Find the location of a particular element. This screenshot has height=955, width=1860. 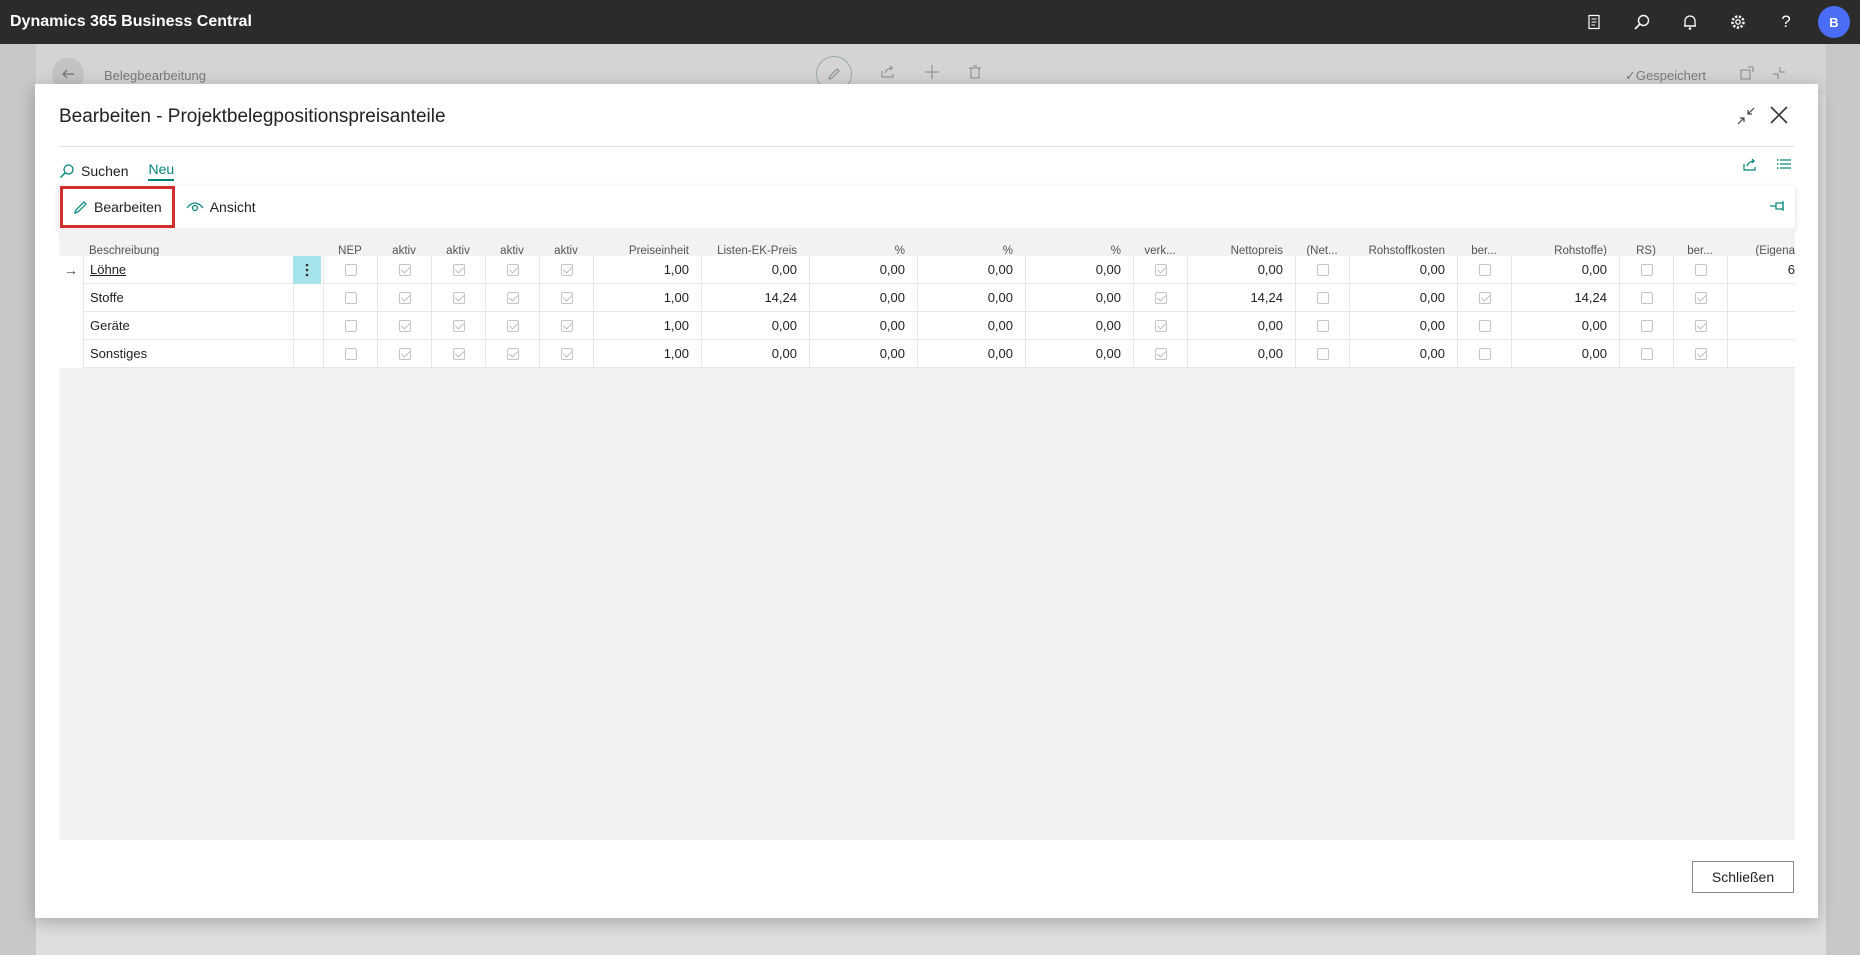

cell-desc: Sonstiges is located at coordinates (188, 354).